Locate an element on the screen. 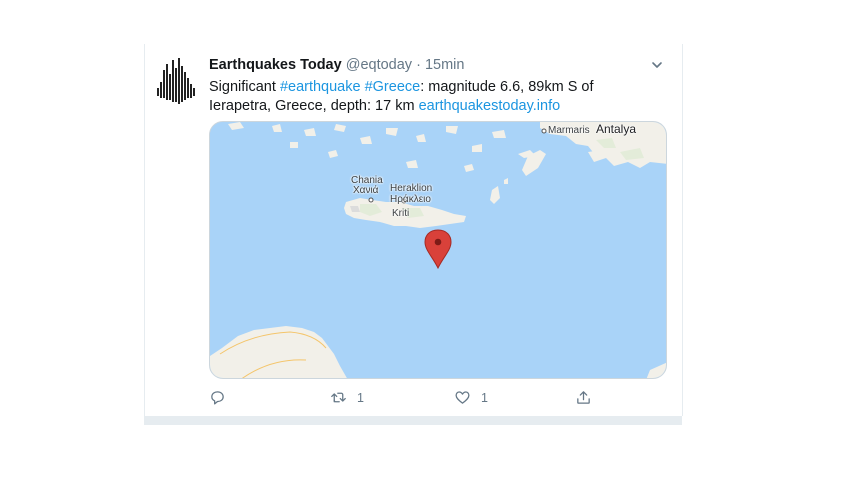 This screenshot has height=480, width=854. like-button: 1 is located at coordinates (471, 397).